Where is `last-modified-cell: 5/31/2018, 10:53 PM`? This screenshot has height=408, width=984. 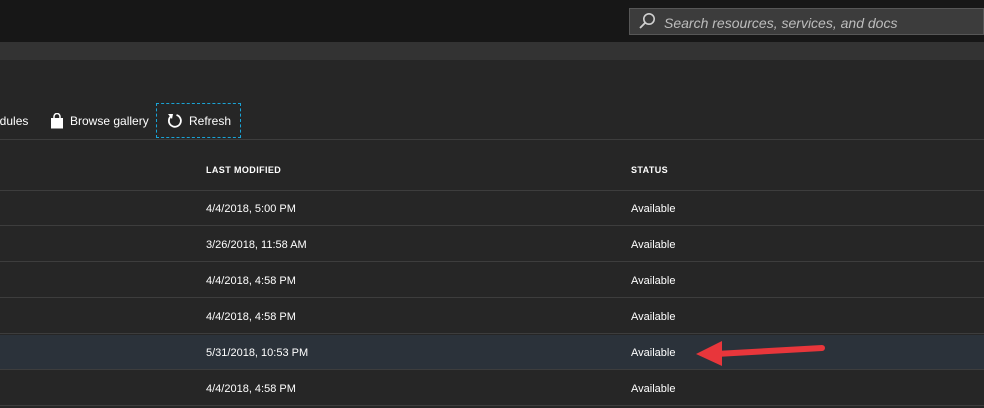
last-modified-cell: 5/31/2018, 10:53 PM is located at coordinates (257, 353).